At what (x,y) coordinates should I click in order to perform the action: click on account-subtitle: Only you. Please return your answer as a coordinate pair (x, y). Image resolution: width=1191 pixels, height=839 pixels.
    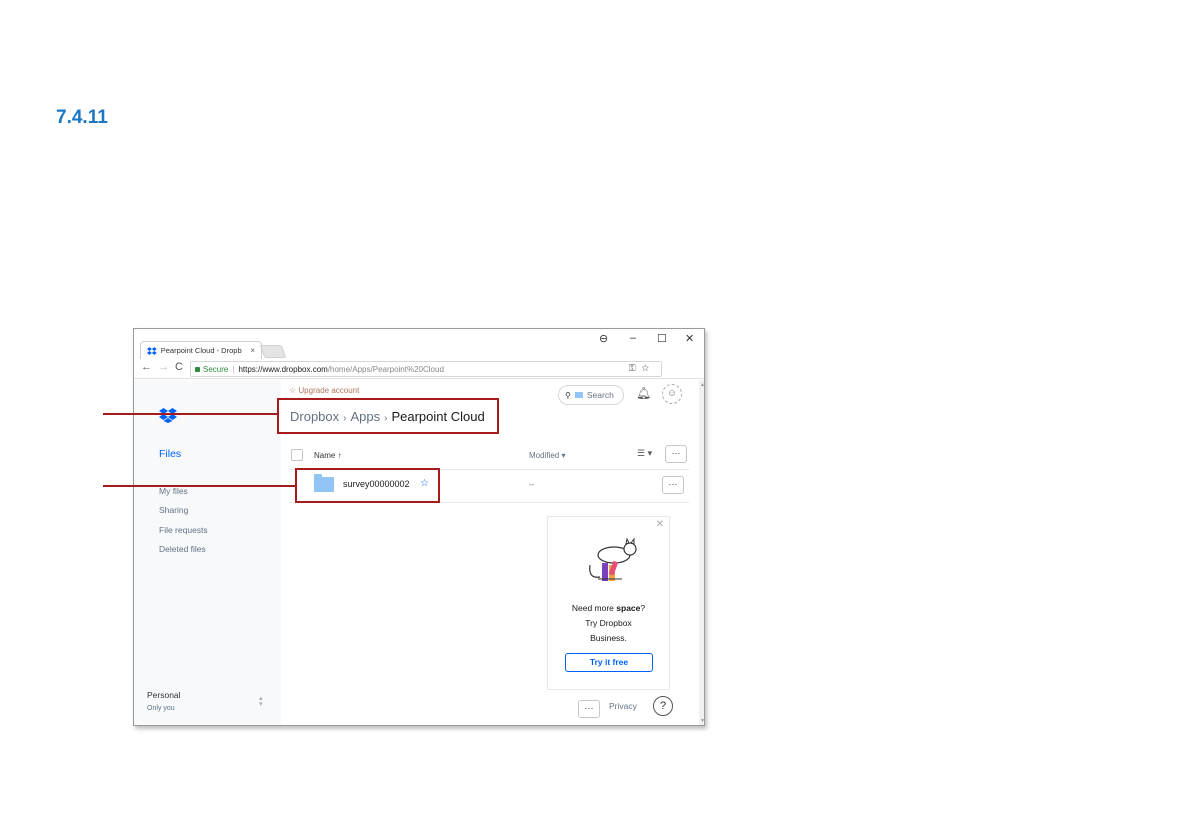
    Looking at the image, I should click on (161, 708).